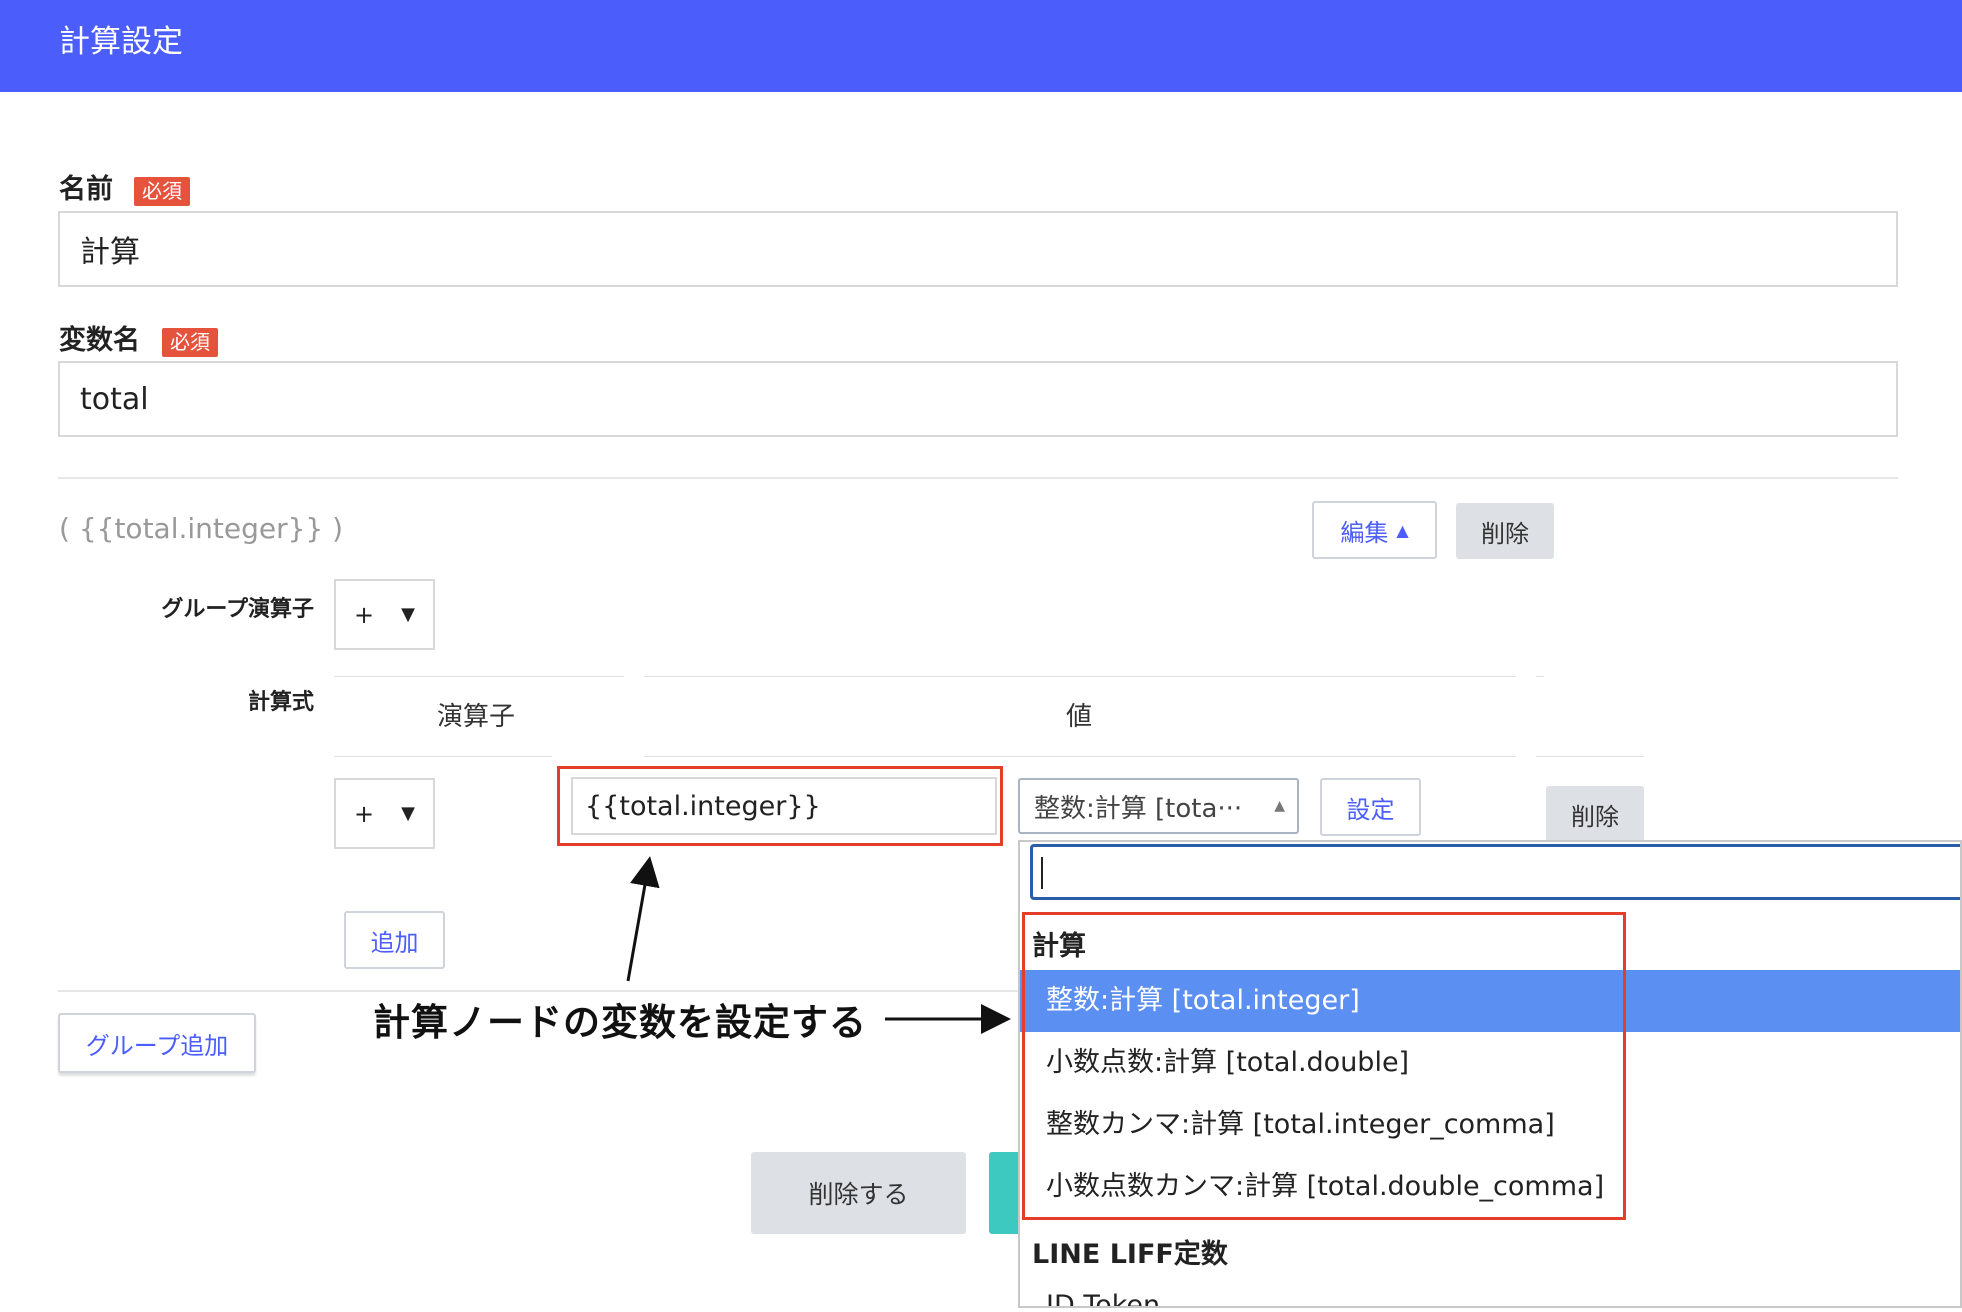 Image resolution: width=1962 pixels, height=1312 pixels. What do you see at coordinates (1324, 1066) in the screenshot?
I see `options-highlight-box` at bounding box center [1324, 1066].